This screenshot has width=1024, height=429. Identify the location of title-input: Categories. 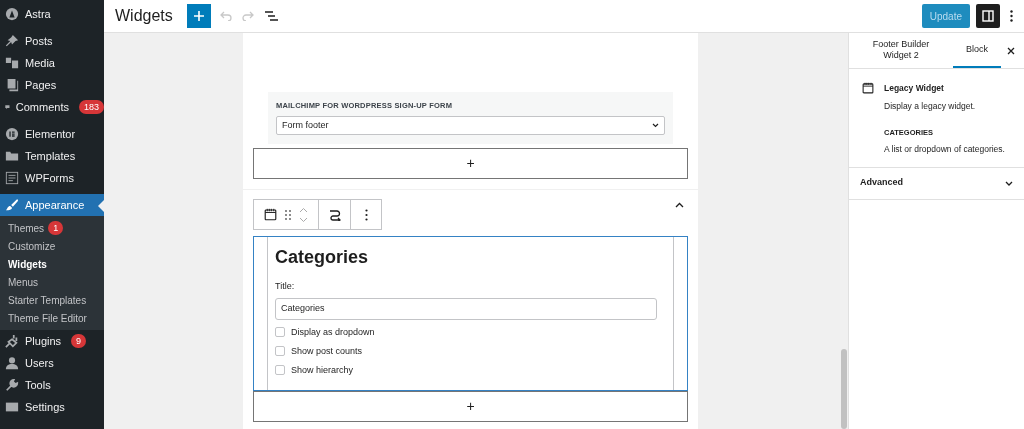
(466, 308).